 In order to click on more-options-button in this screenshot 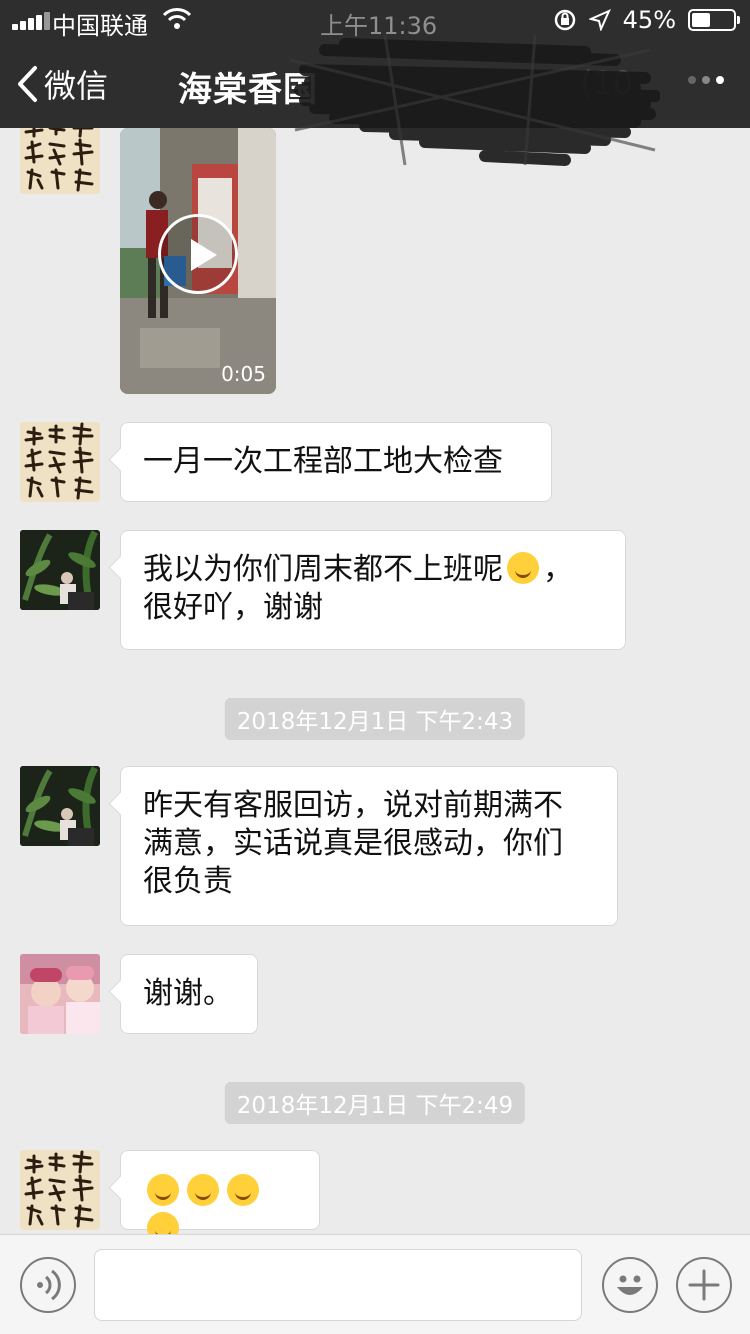, I will do `click(706, 80)`.